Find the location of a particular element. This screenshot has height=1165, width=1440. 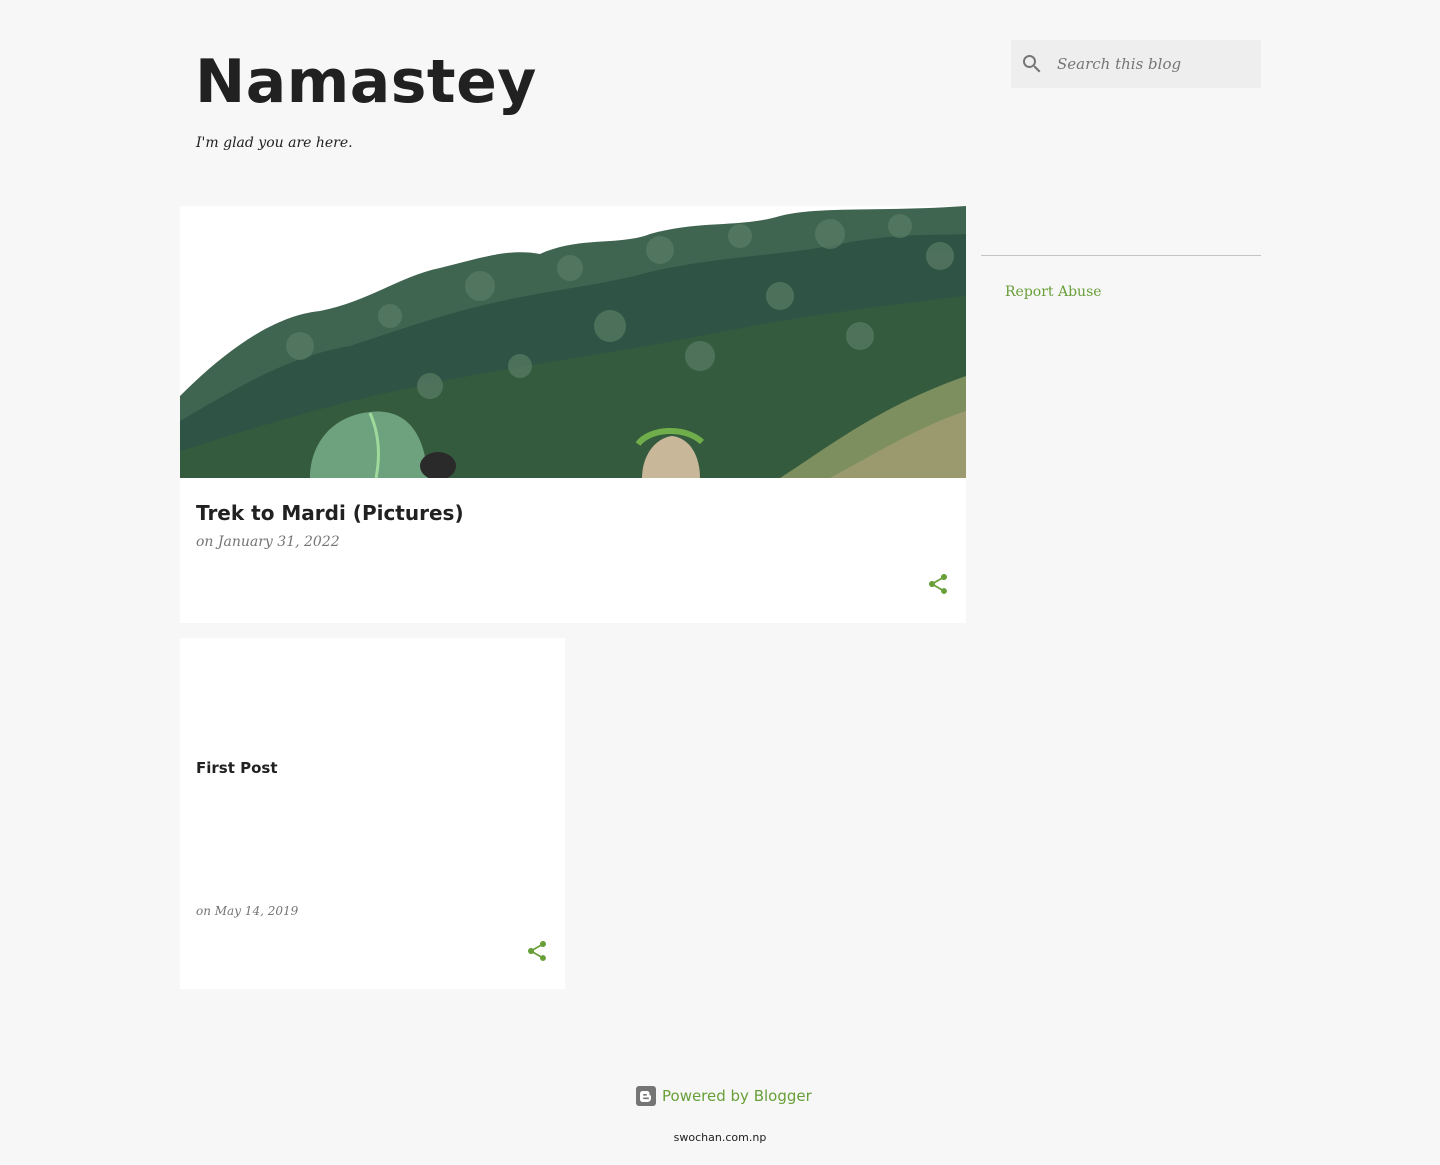

sidebar-divider is located at coordinates (1121, 255).